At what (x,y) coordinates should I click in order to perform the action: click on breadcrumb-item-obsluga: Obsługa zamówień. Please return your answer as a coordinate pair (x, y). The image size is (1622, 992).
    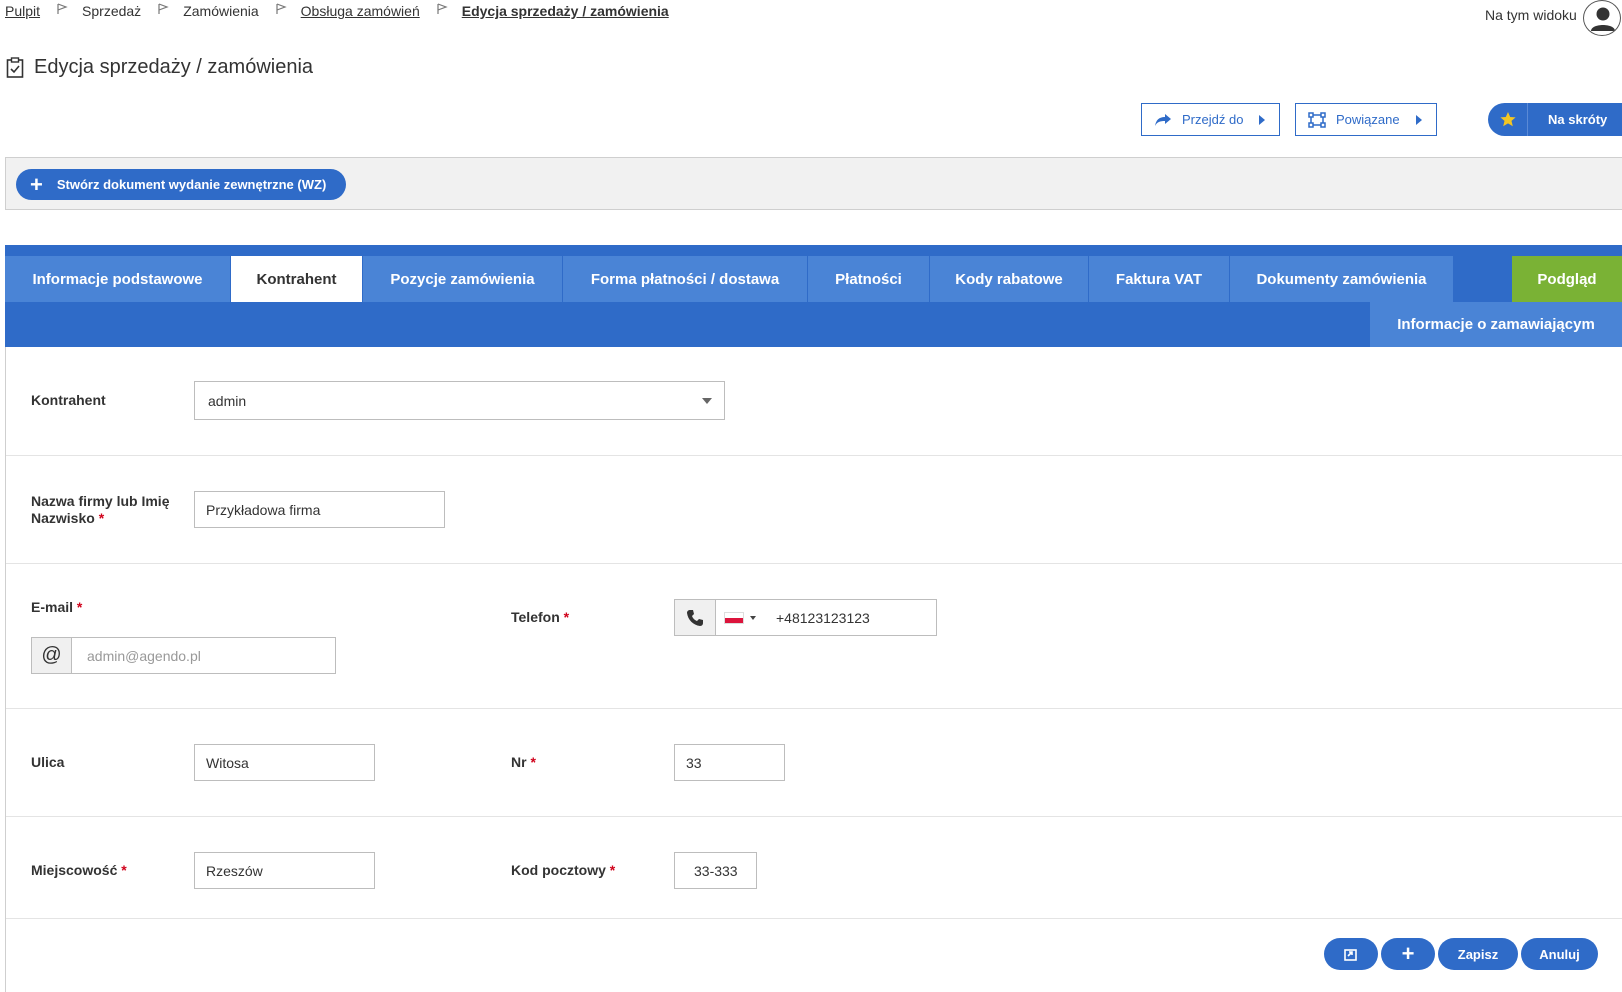
    Looking at the image, I should click on (360, 11).